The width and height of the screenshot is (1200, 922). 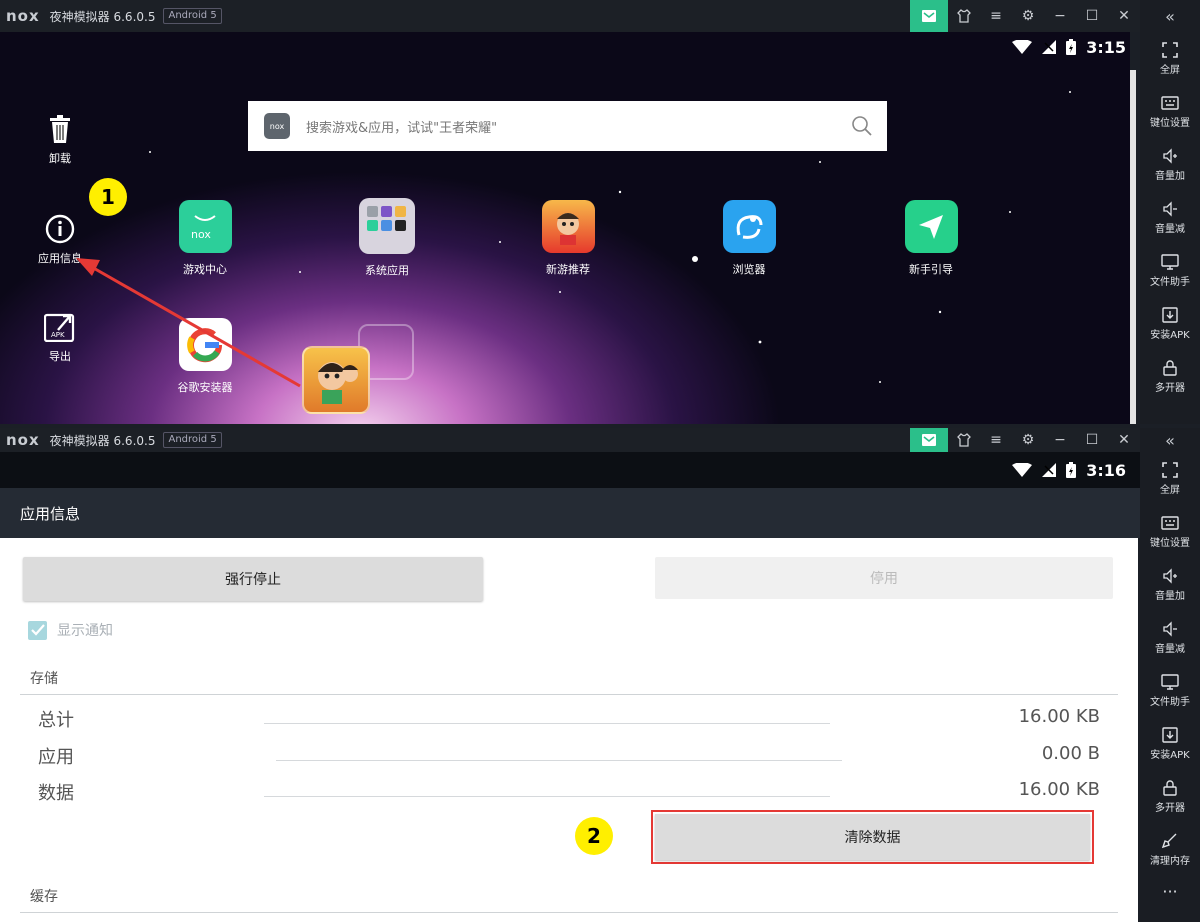 I want to click on scrollbar, so click(x=1133, y=247).